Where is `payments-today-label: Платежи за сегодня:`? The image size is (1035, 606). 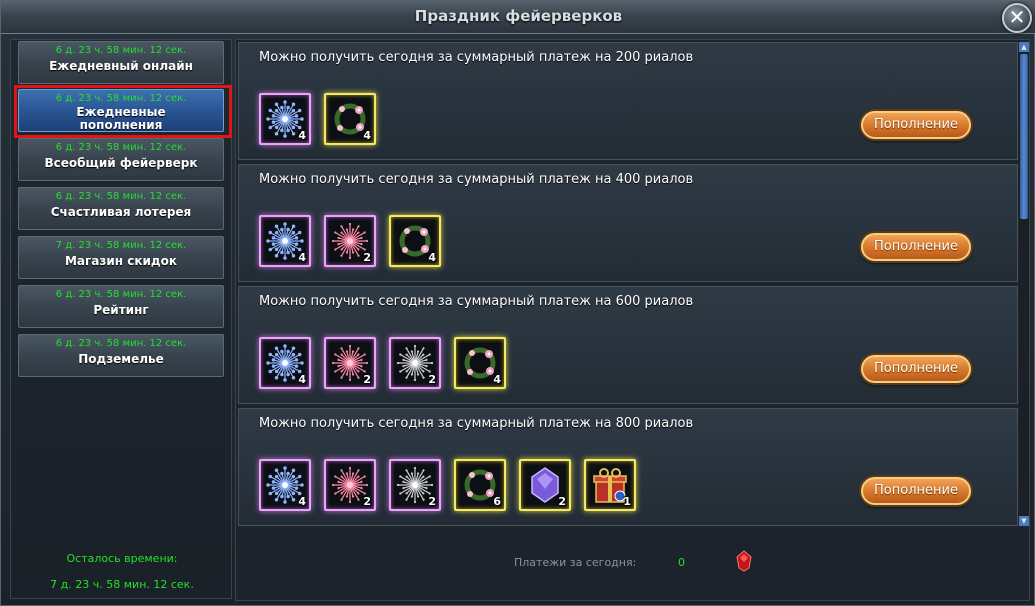 payments-today-label: Платежи за сегодня: is located at coordinates (575, 562).